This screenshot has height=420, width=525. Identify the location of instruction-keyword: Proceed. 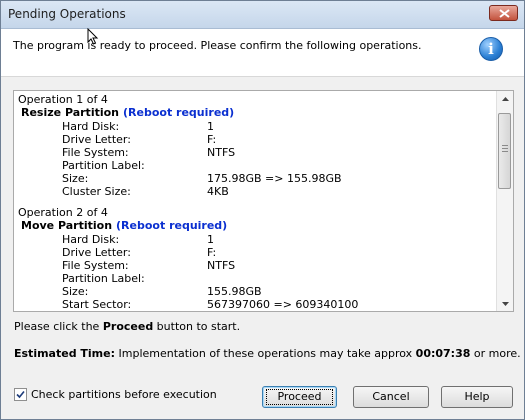
(128, 326).